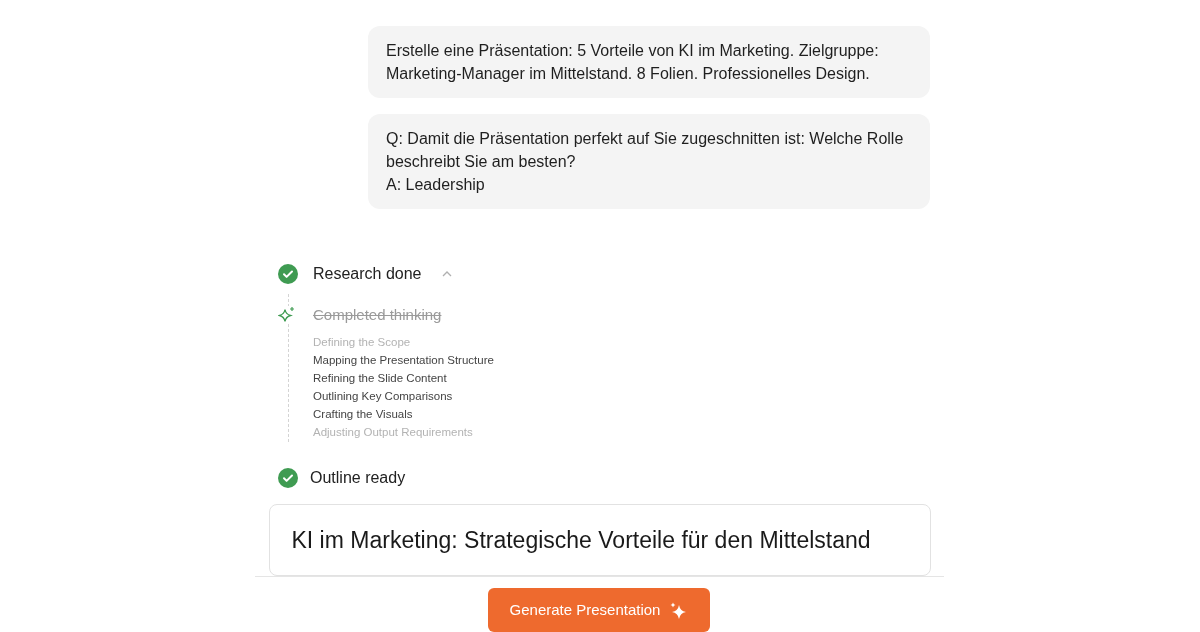 Image resolution: width=1200 pixels, height=632 pixels. What do you see at coordinates (403, 414) in the screenshot?
I see `thinking-step: Crafting the Visuals` at bounding box center [403, 414].